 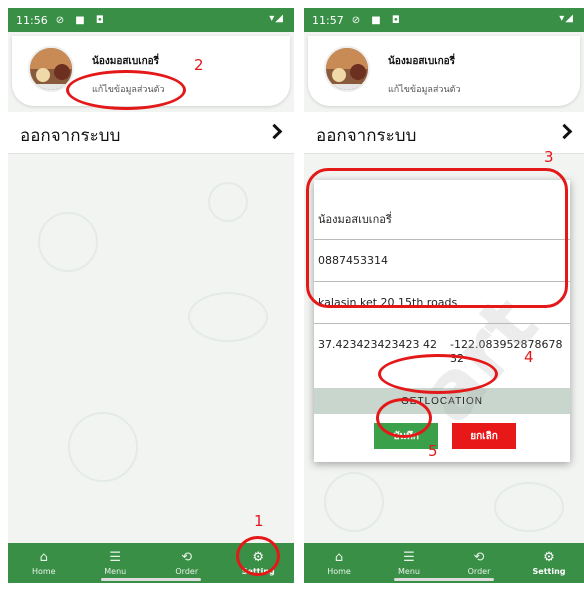 I want to click on latitude-value: 37.423423423423 42, so click(x=377, y=344).